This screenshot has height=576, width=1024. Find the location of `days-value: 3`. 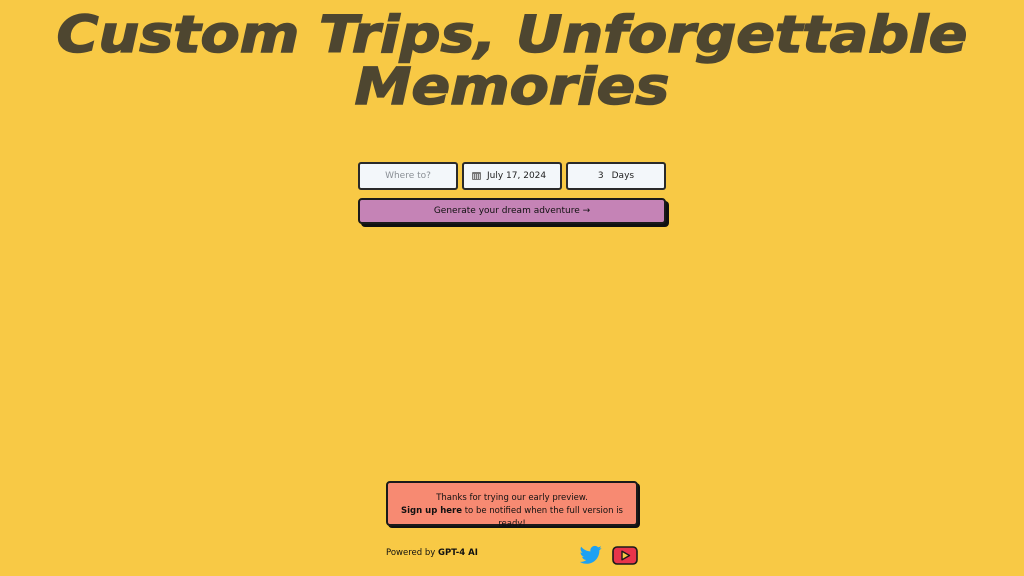

days-value: 3 is located at coordinates (600, 176).